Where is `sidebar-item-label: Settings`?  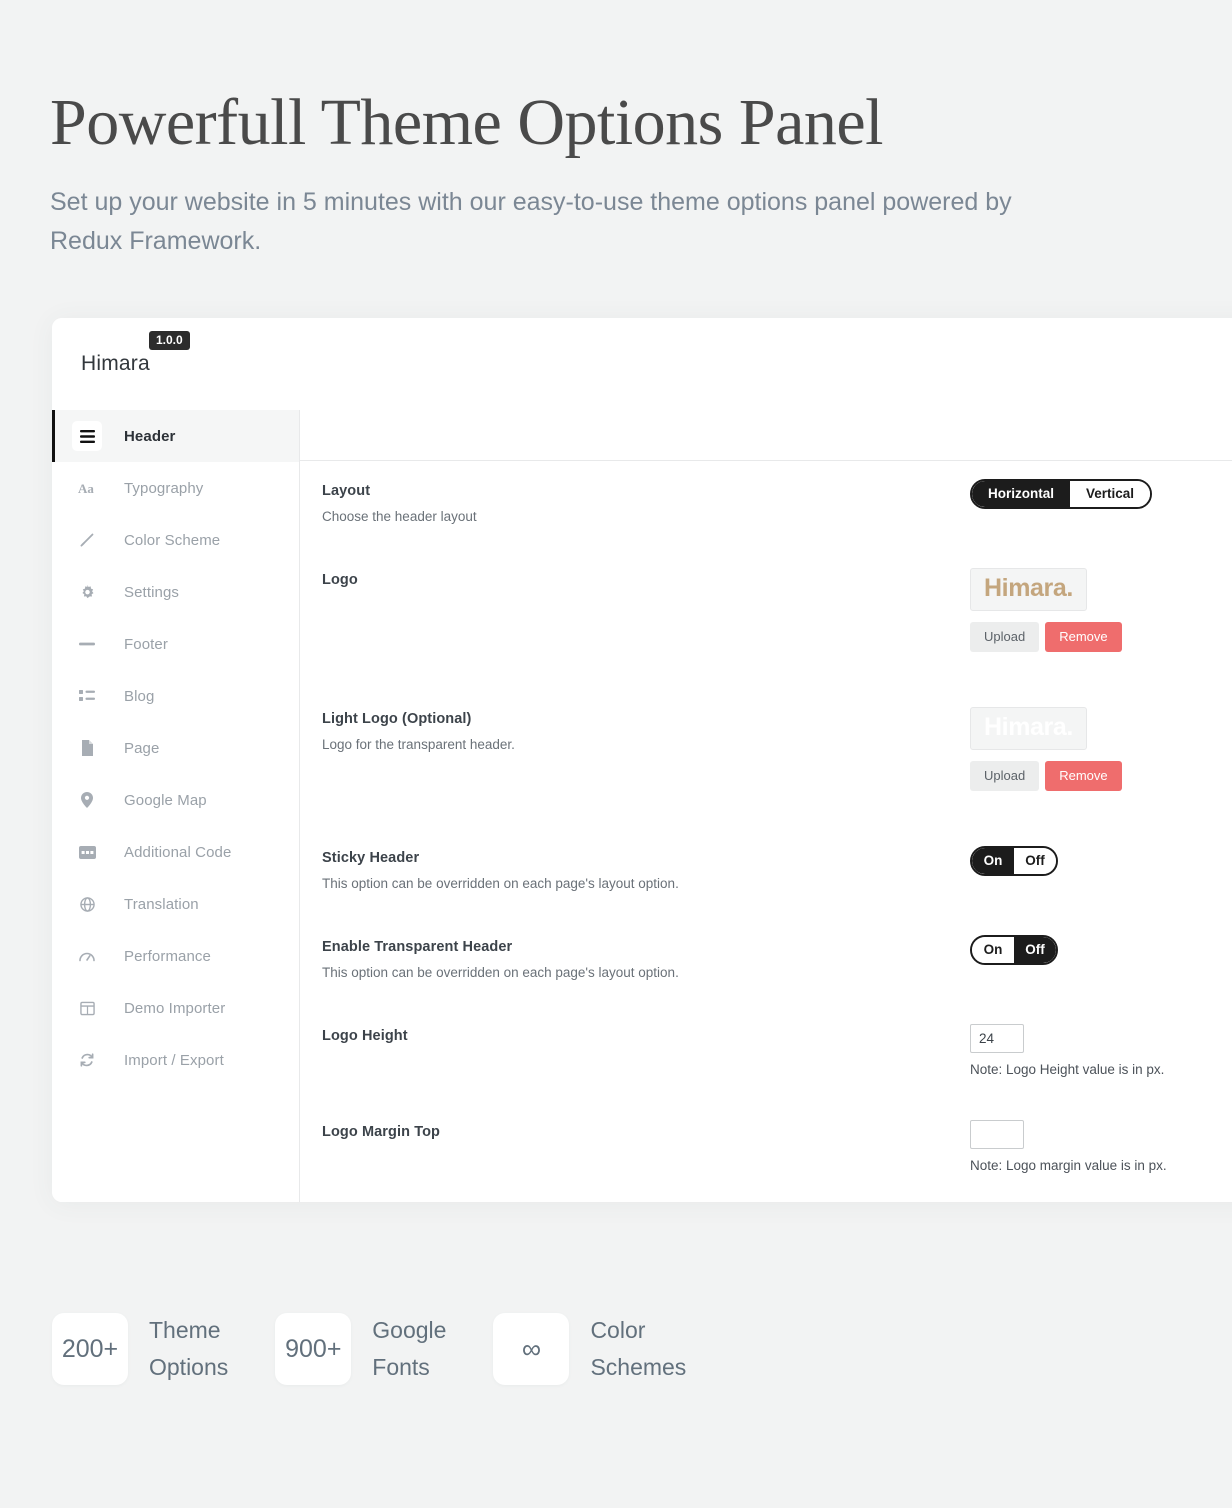
sidebar-item-label: Settings is located at coordinates (151, 592).